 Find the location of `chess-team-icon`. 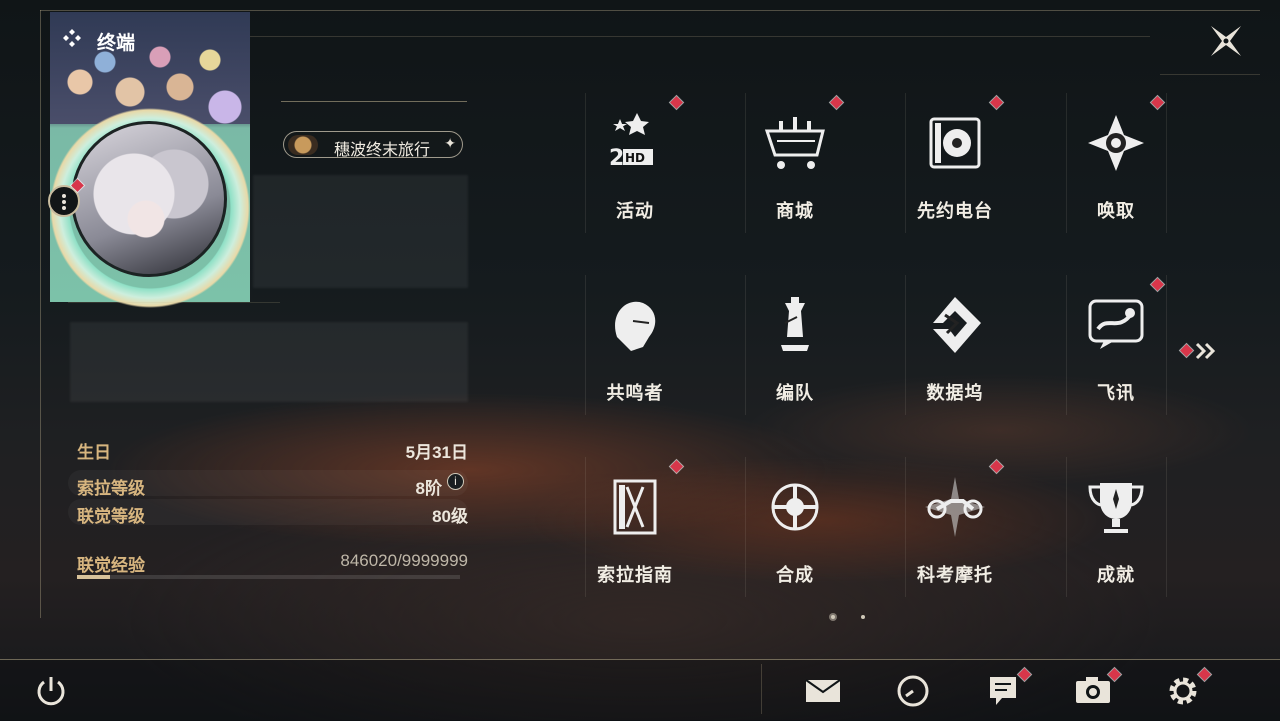

chess-team-icon is located at coordinates (795, 324).